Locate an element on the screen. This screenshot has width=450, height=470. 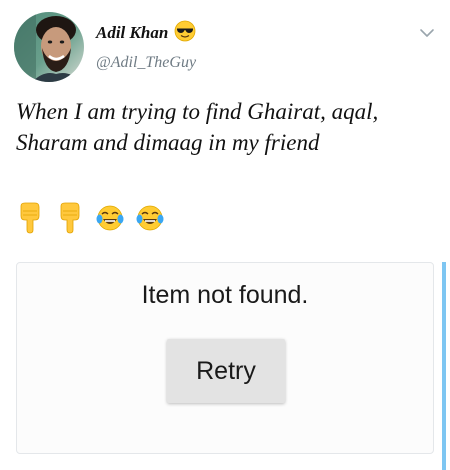
sunglasses-emoji-icon is located at coordinates (185, 33).